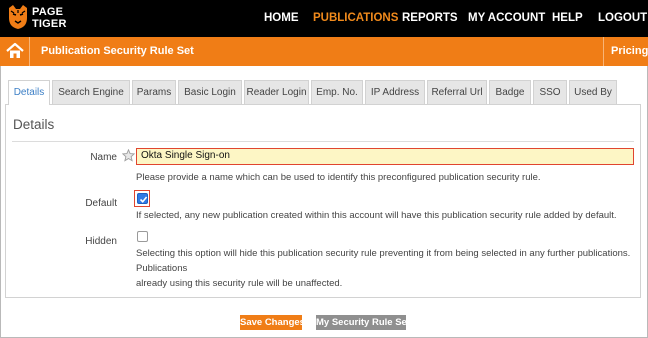  I want to click on pricing-button: Pricing, so click(625, 51).